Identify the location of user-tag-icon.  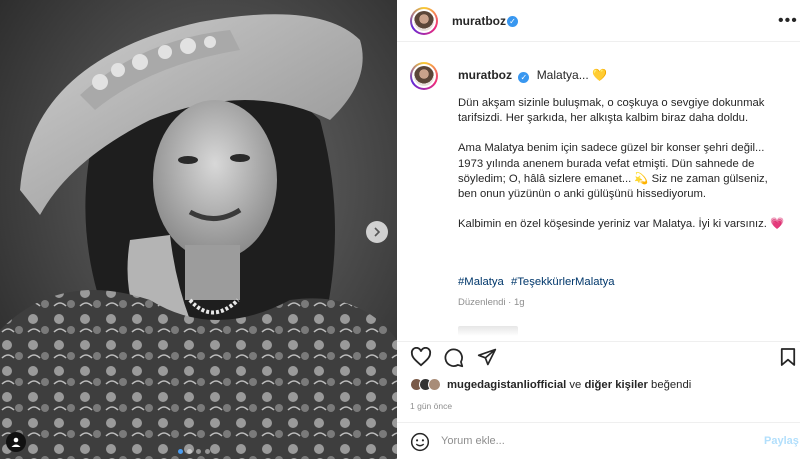
(16, 442).